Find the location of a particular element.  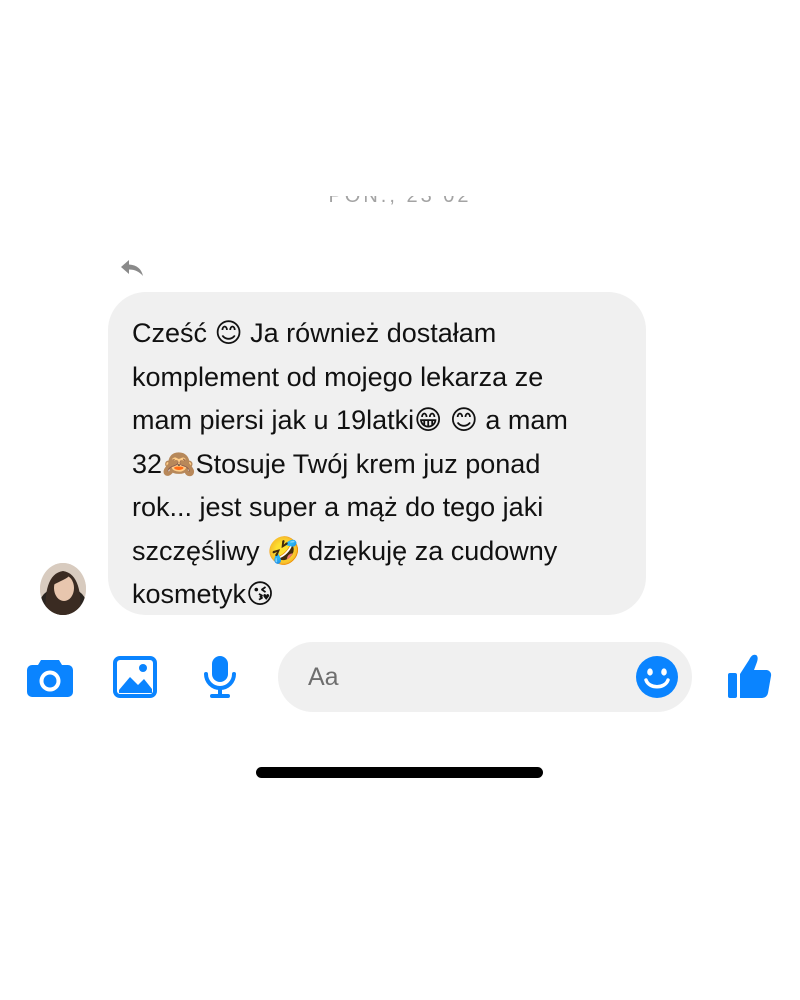

avatar is located at coordinates (63, 589).